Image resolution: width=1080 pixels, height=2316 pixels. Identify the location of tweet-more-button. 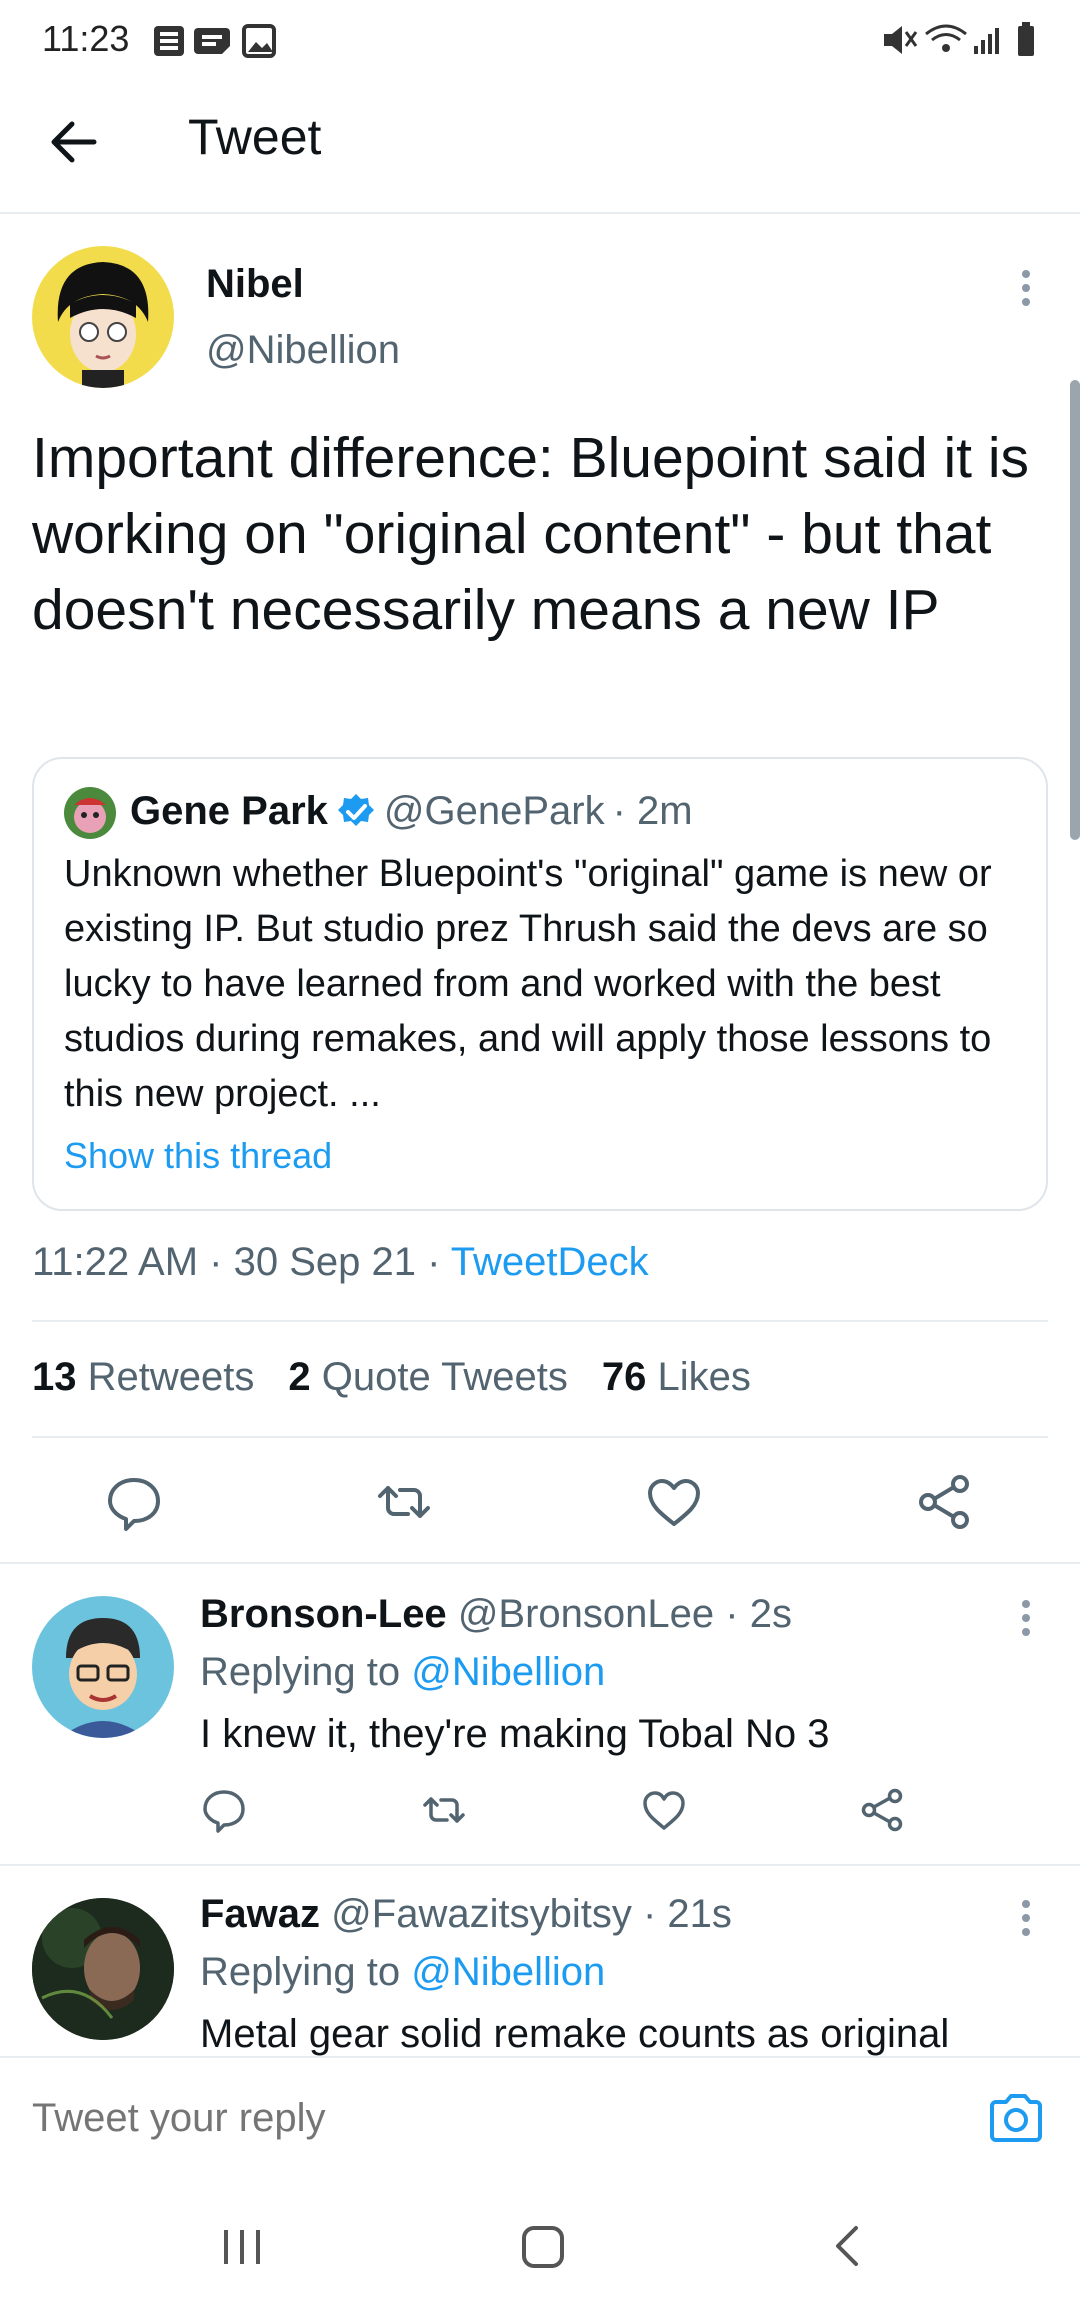
(1026, 290).